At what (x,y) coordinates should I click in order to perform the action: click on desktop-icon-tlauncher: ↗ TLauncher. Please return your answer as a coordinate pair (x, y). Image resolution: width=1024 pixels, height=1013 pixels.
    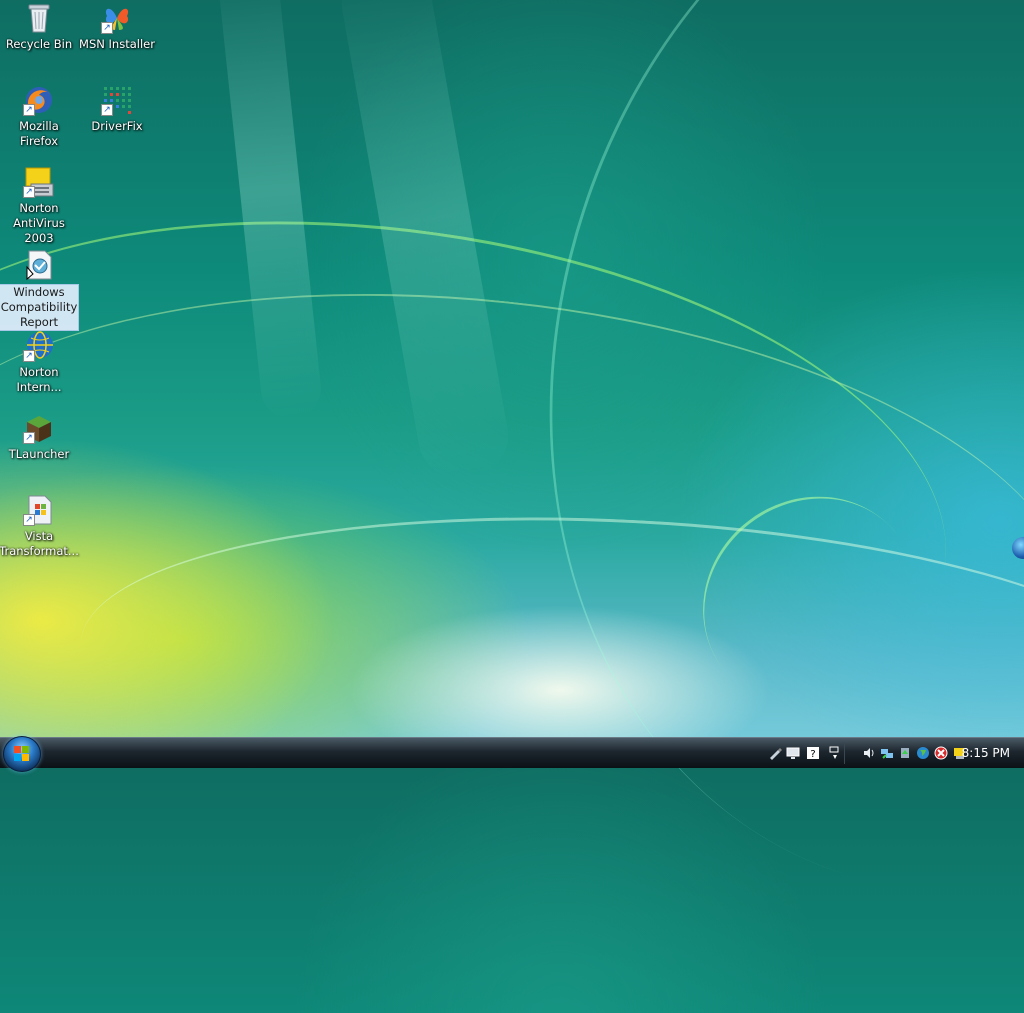
    Looking at the image, I should click on (39, 437).